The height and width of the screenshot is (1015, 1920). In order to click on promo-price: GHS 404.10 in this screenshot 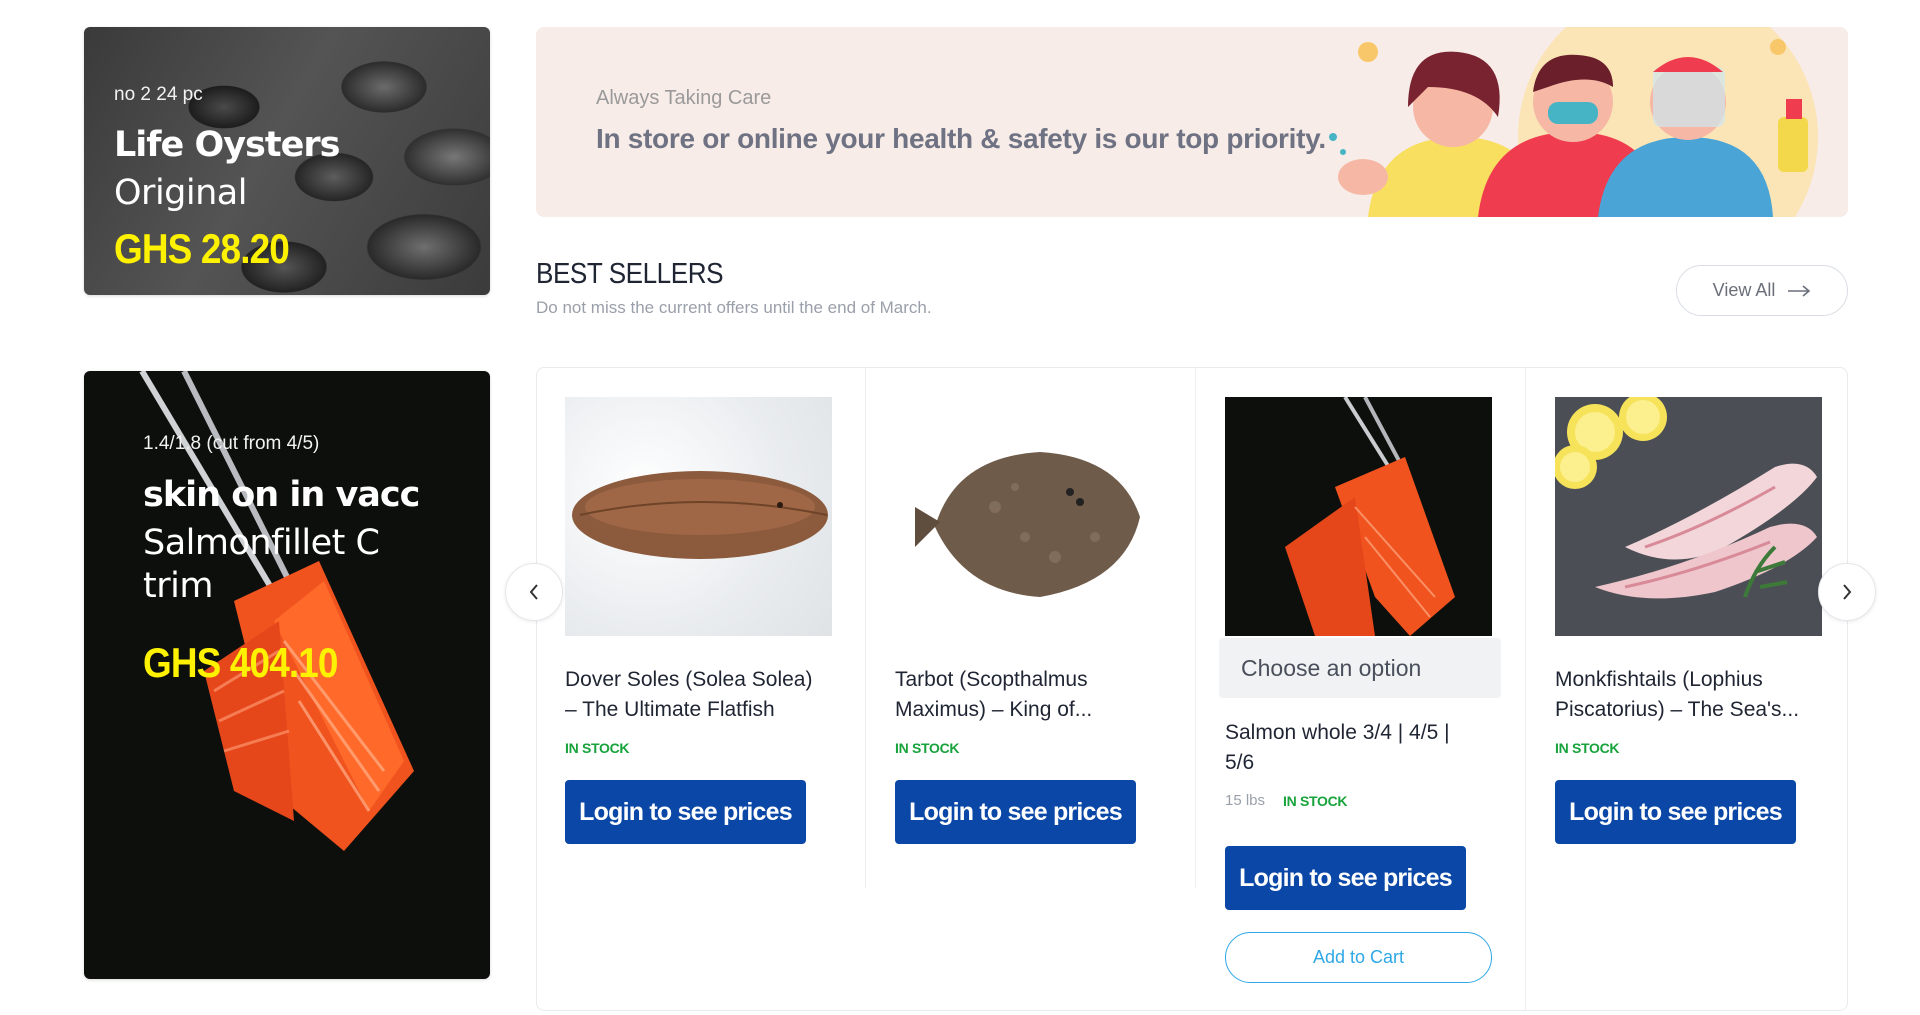, I will do `click(240, 662)`.